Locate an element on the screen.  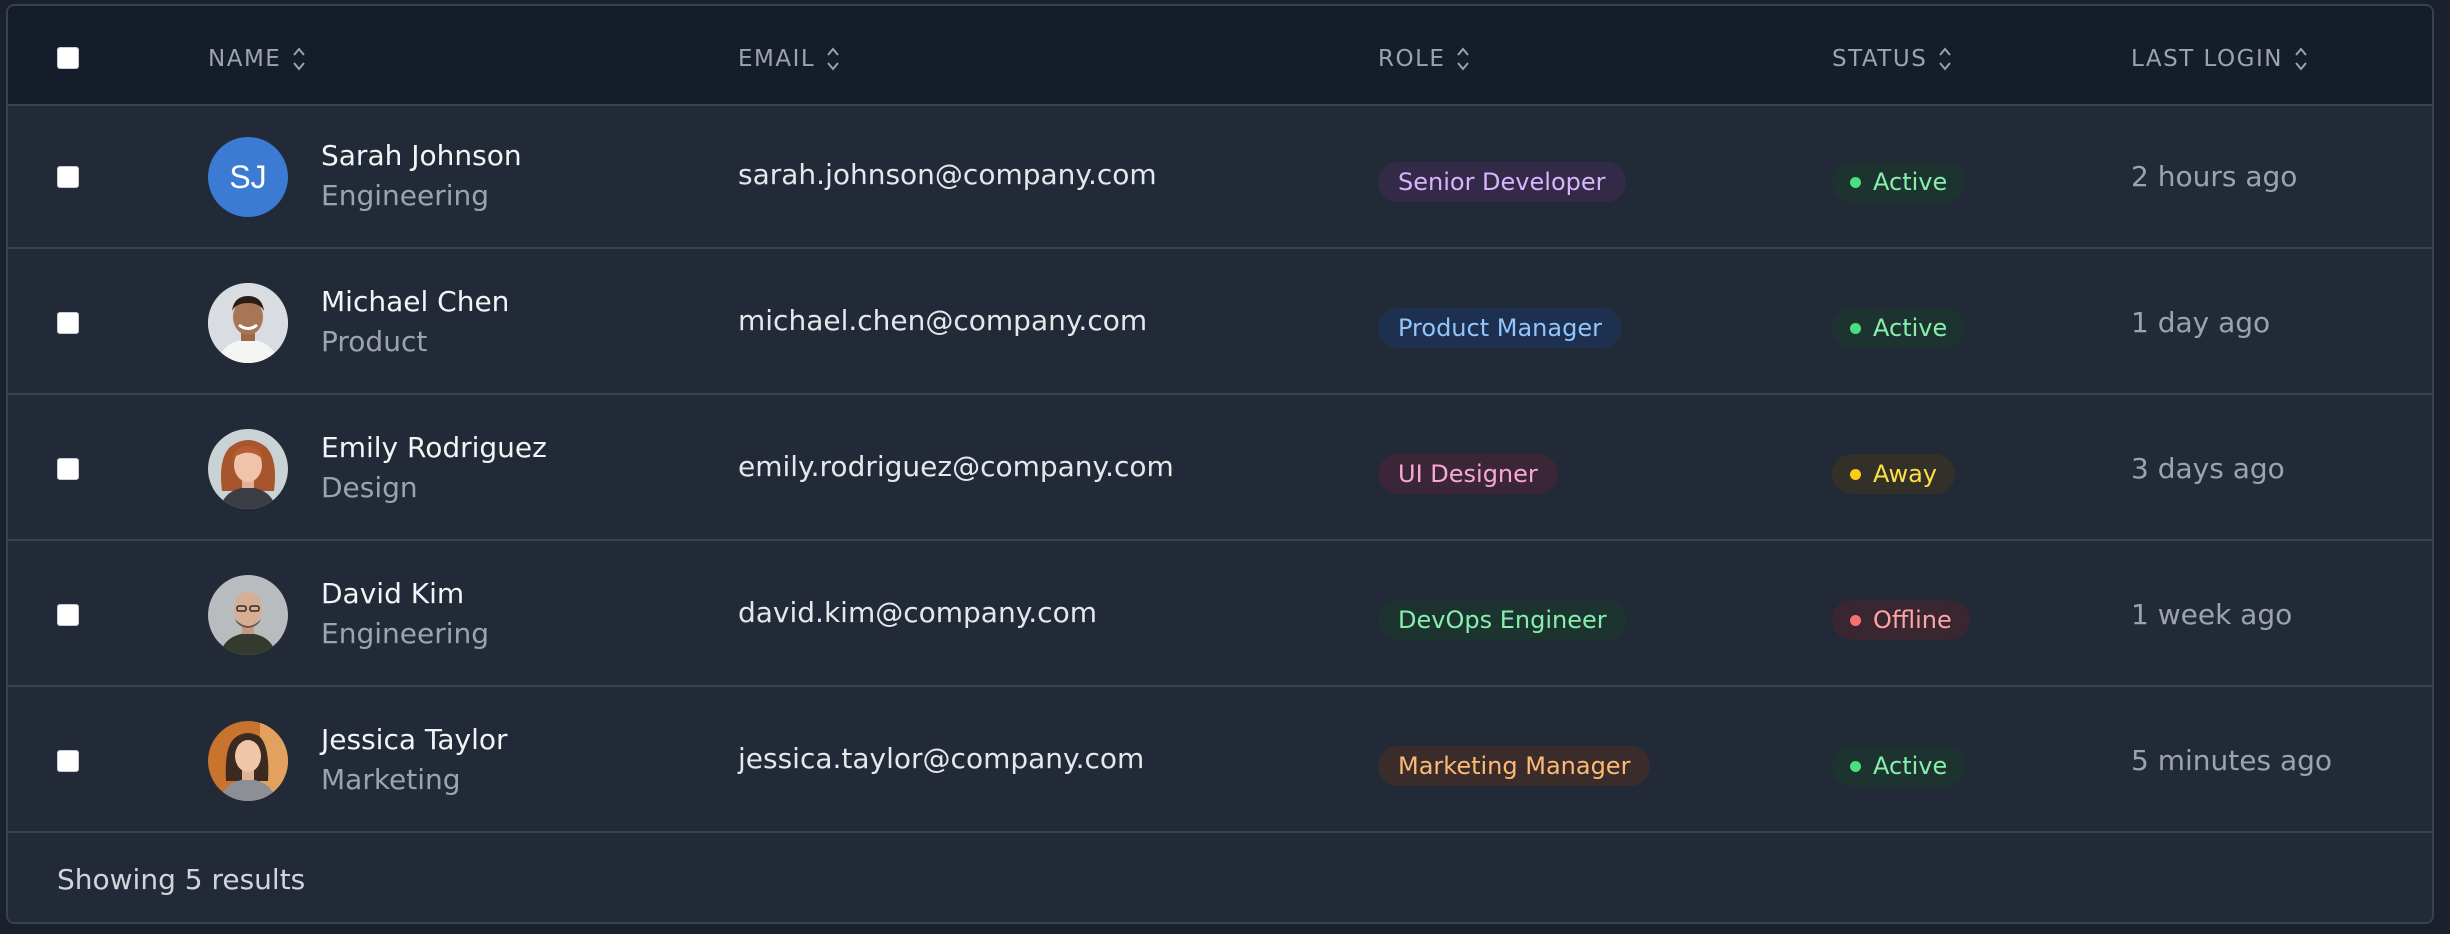
last-login: 2 hours ago is located at coordinates (2214, 176).